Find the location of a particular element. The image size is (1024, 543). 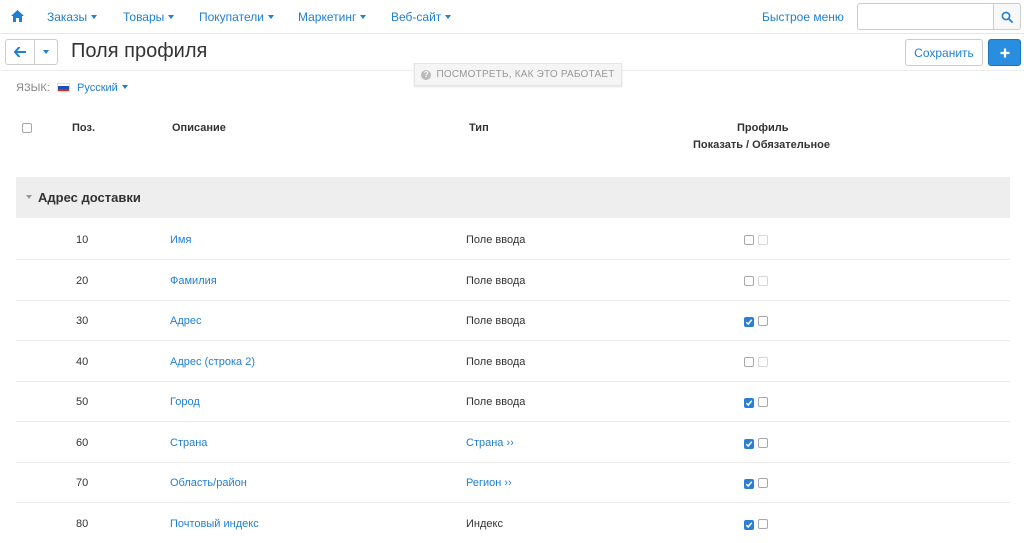

arrow-left-icon is located at coordinates (20, 52).